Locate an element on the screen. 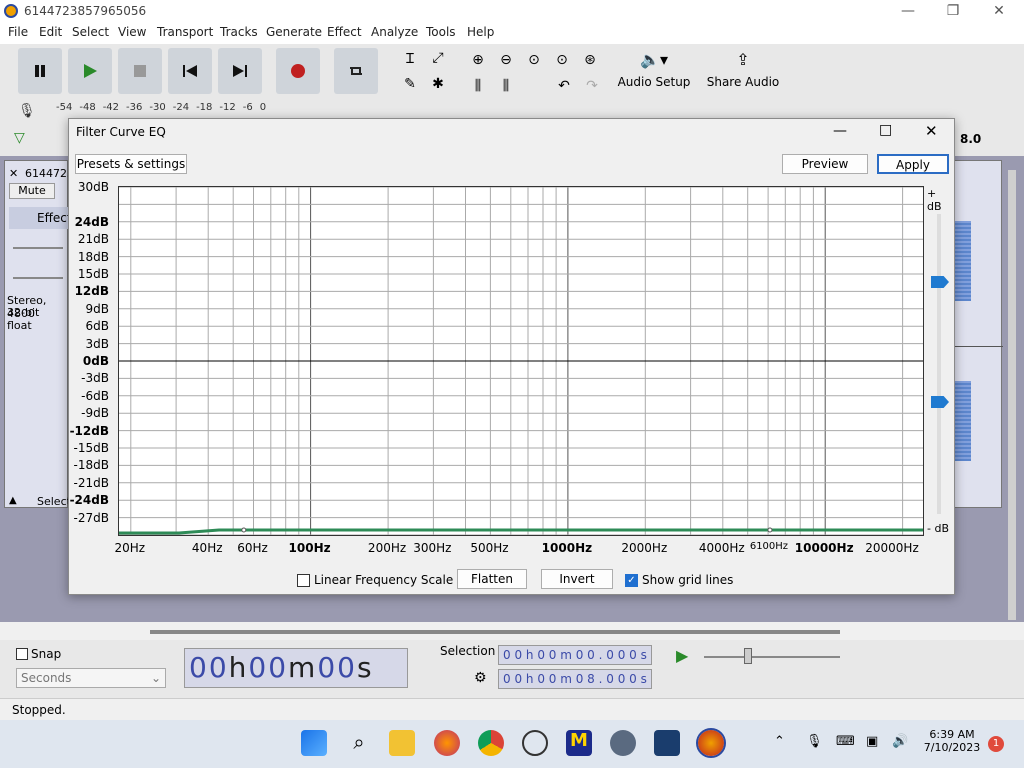 This screenshot has height=768, width=1024. stop-button is located at coordinates (140, 71).